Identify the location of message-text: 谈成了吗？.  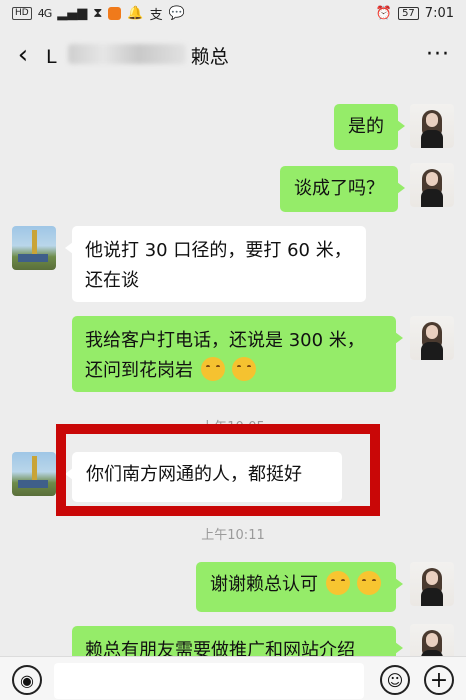
(339, 188).